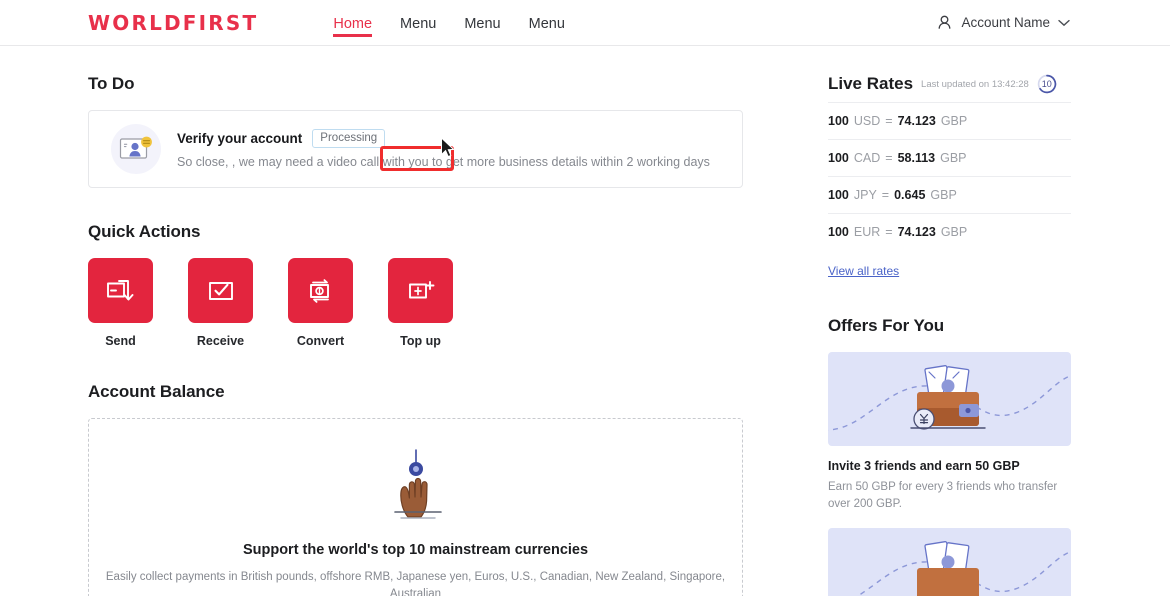 The width and height of the screenshot is (1170, 596). I want to click on rate-row: 100 EUR = 74.123 GBP, so click(949, 231).